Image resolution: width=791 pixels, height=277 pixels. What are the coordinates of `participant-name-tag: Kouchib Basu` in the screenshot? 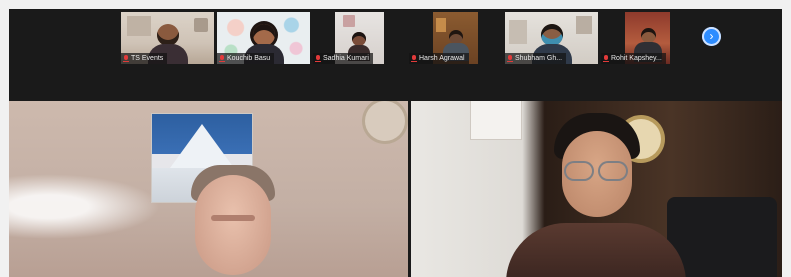 It's located at (246, 58).